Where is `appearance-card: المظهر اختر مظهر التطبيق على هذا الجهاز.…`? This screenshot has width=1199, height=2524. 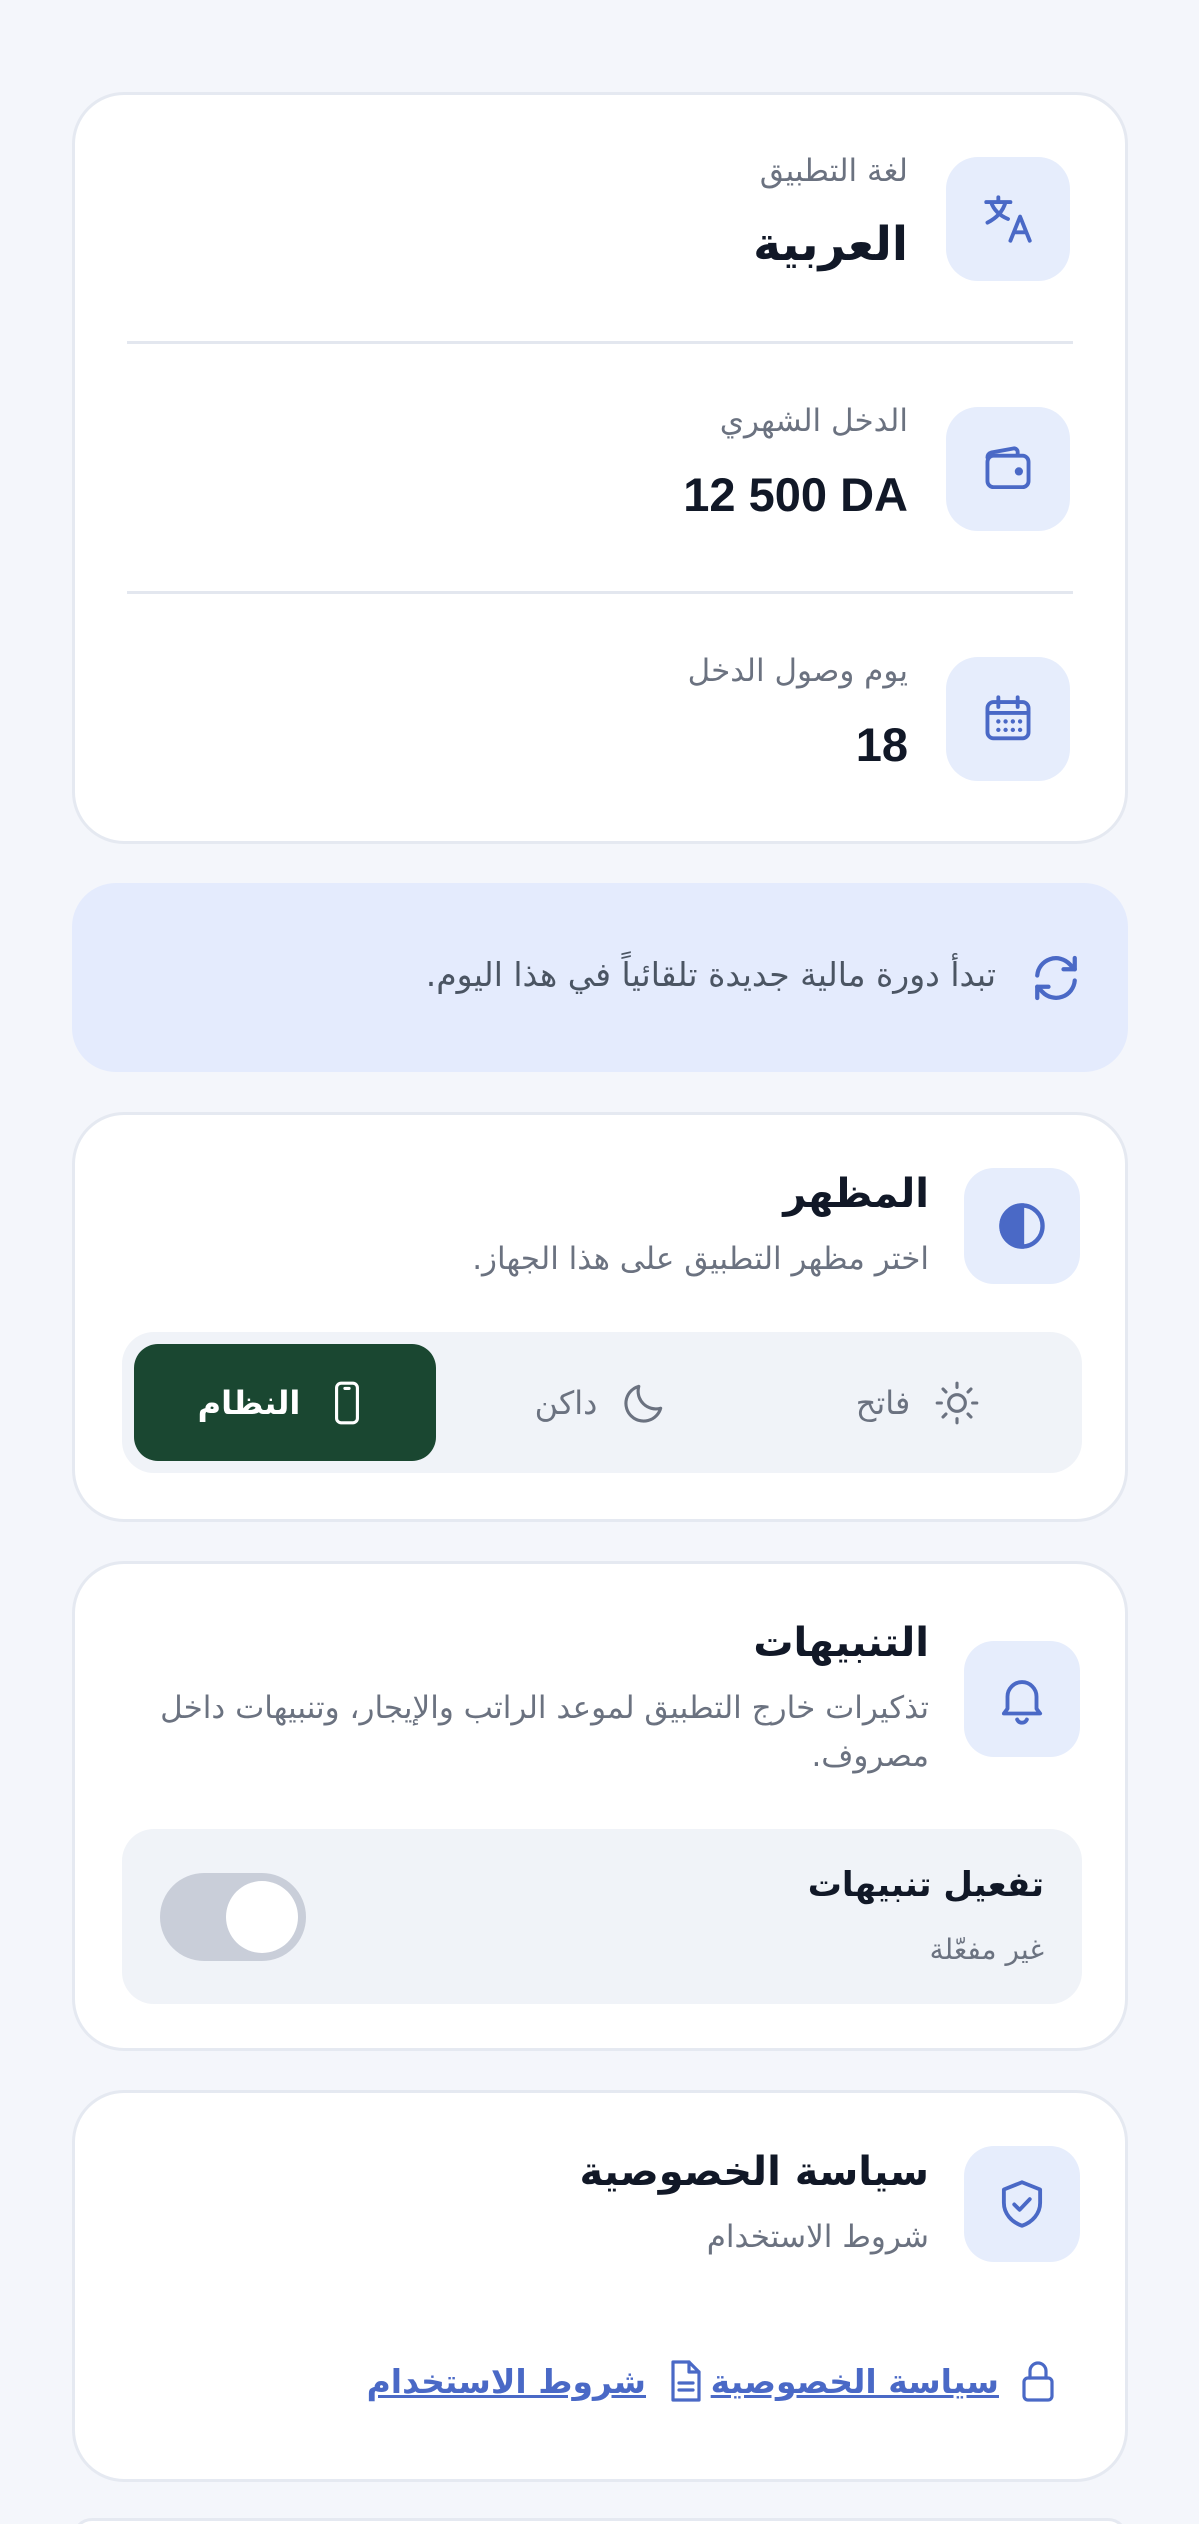
appearance-card: المظهر اختر مظهر التطبيق على هذا الجهاز.… is located at coordinates (600, 1317).